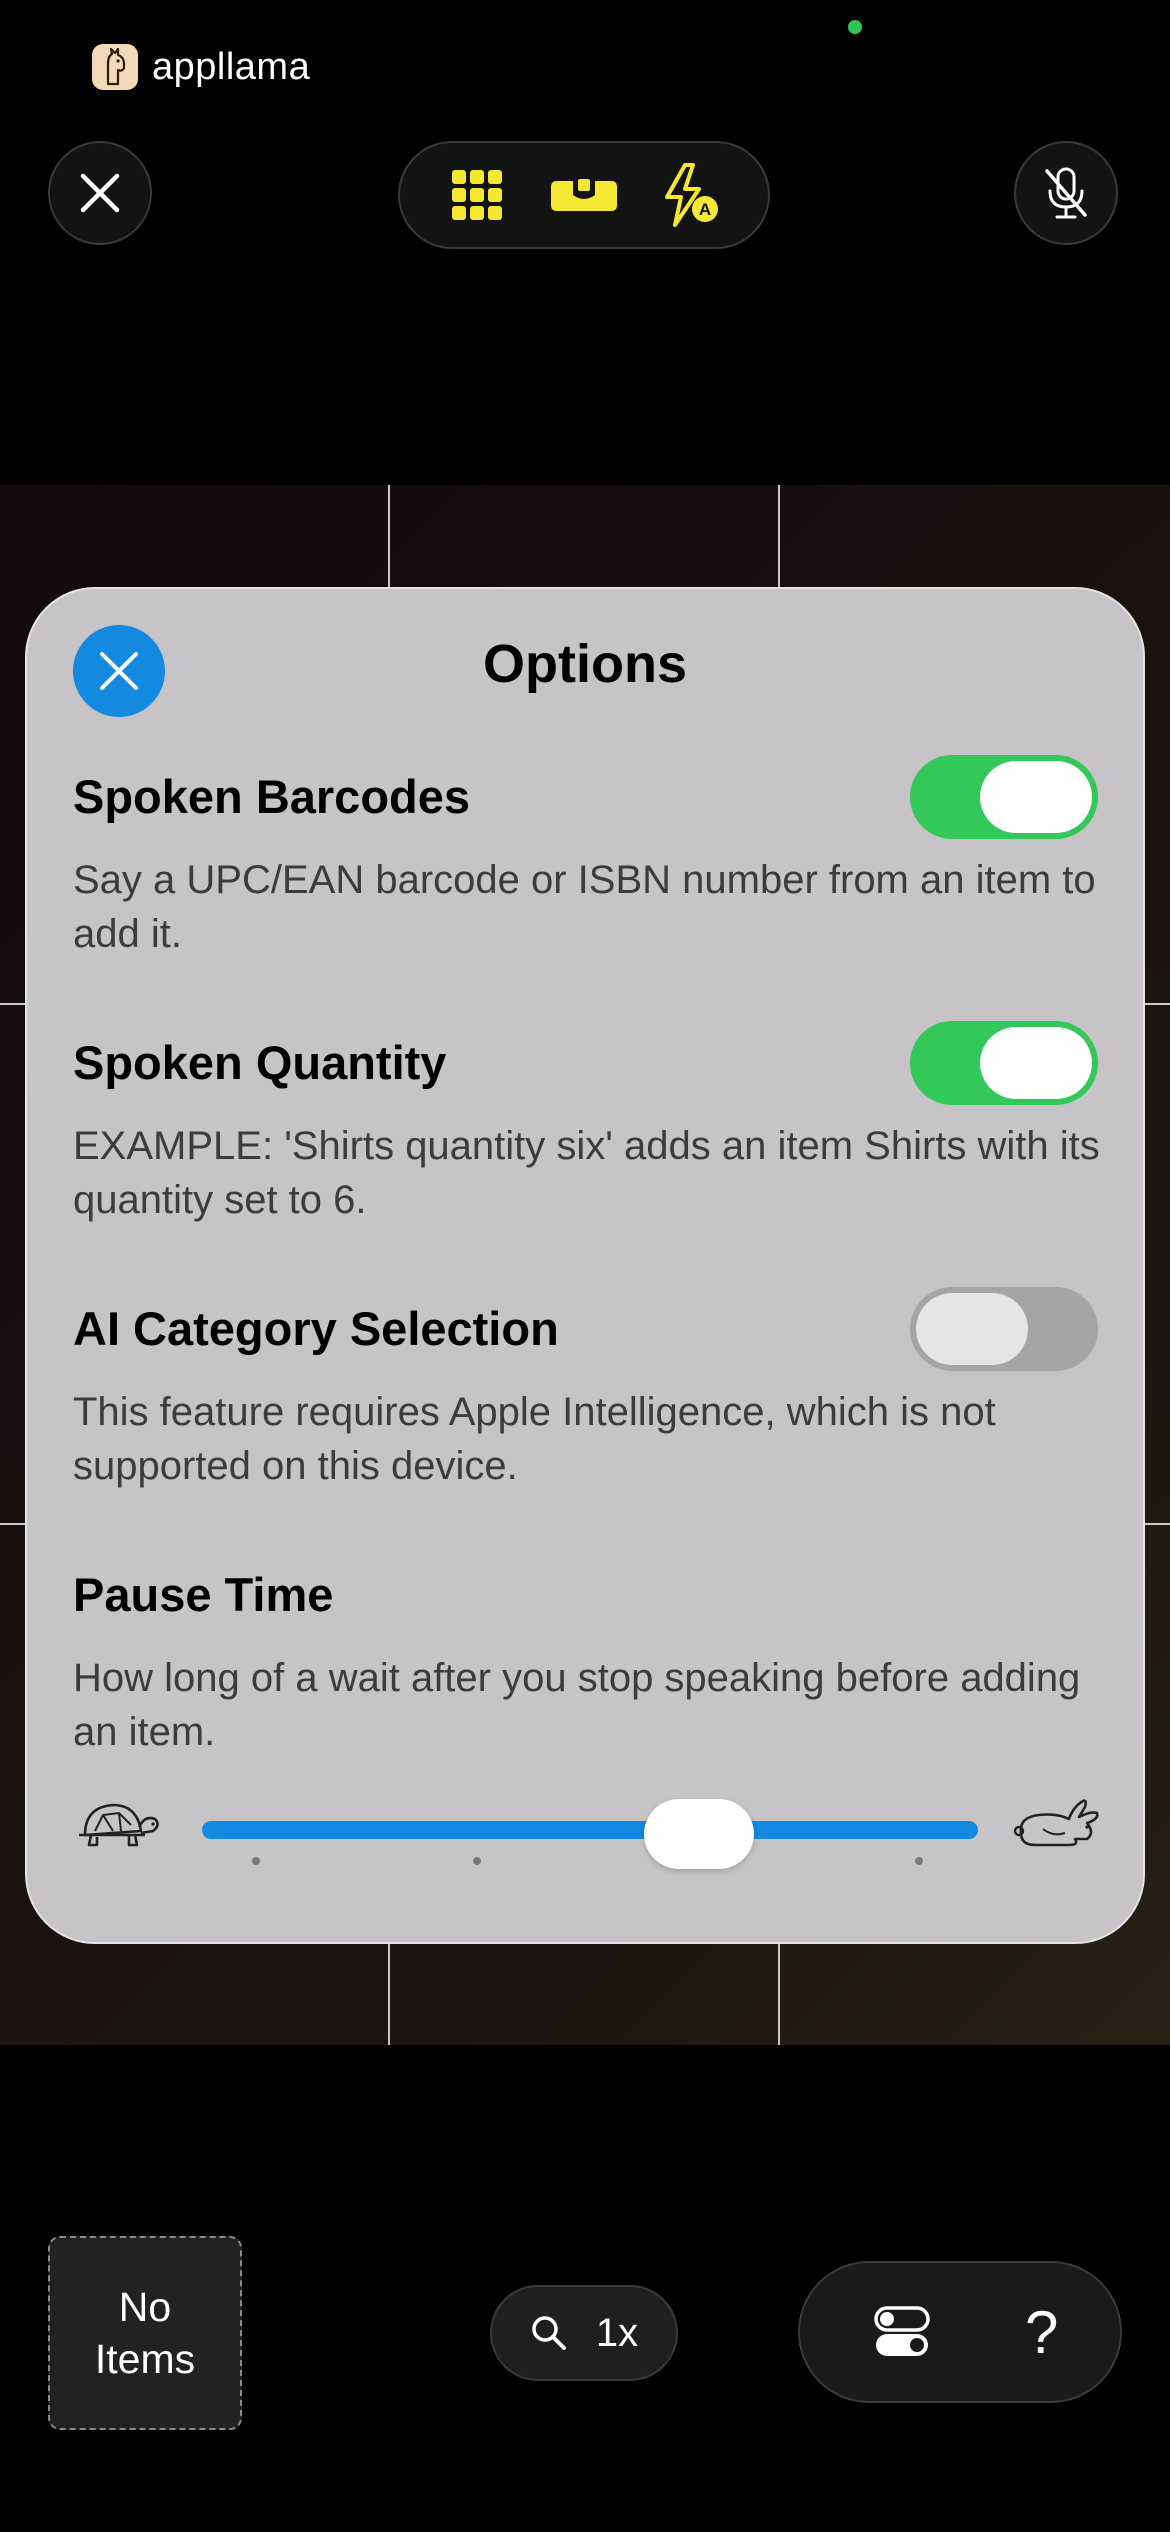 This screenshot has width=1170, height=2532. Describe the element at coordinates (960, 2332) in the screenshot. I see `bottom-actions: ?` at that location.